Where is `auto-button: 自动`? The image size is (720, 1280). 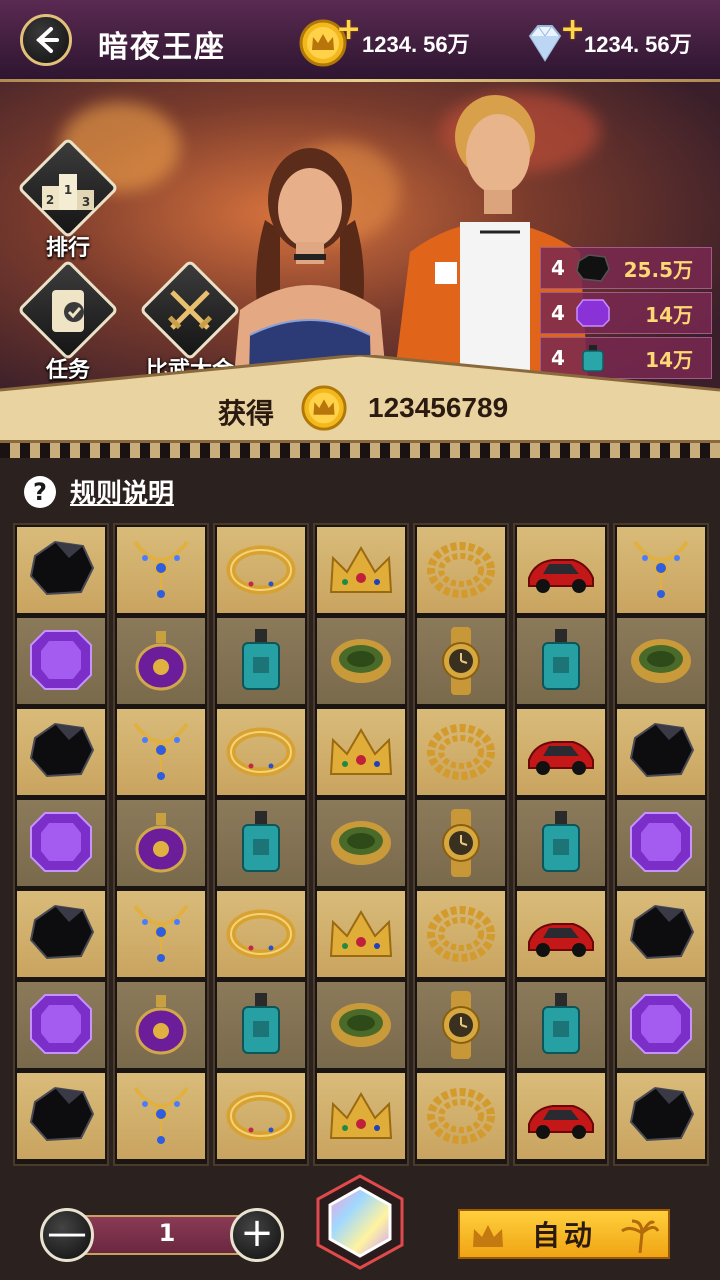
auto-button: 自动 is located at coordinates (564, 1234).